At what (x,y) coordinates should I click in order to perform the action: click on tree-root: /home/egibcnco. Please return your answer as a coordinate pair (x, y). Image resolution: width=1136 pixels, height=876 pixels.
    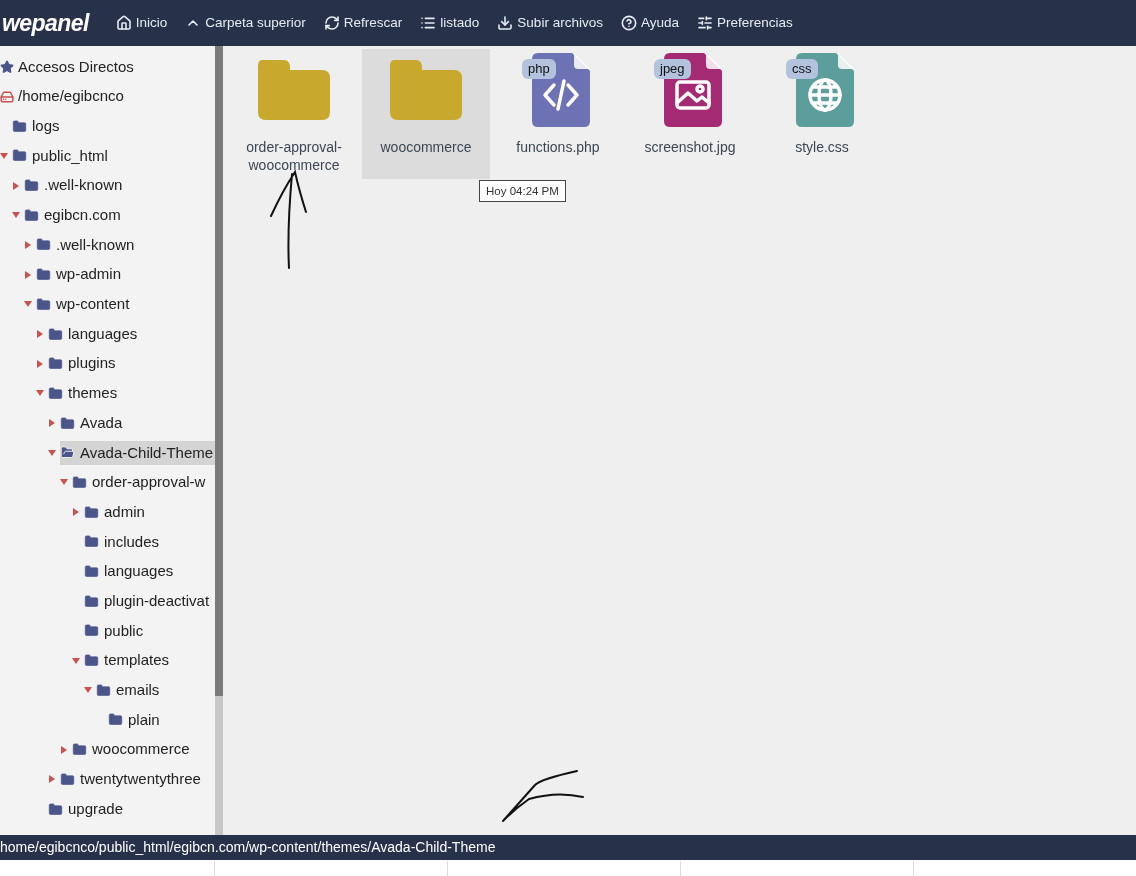
    Looking at the image, I should click on (71, 96).